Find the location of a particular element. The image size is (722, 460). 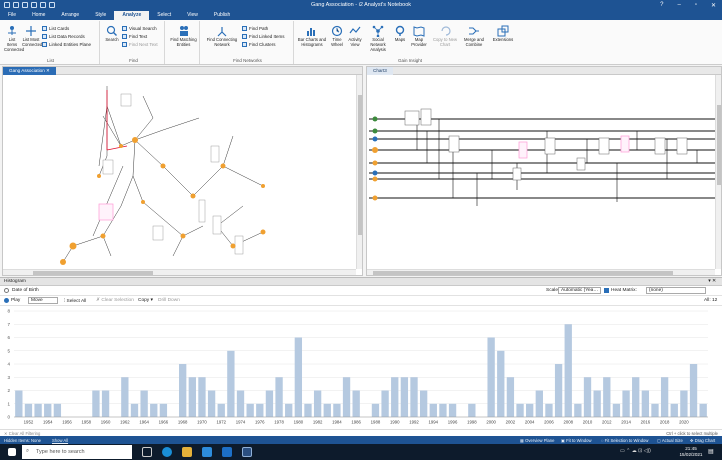

tab-publish: Publish is located at coordinates (222, 15).